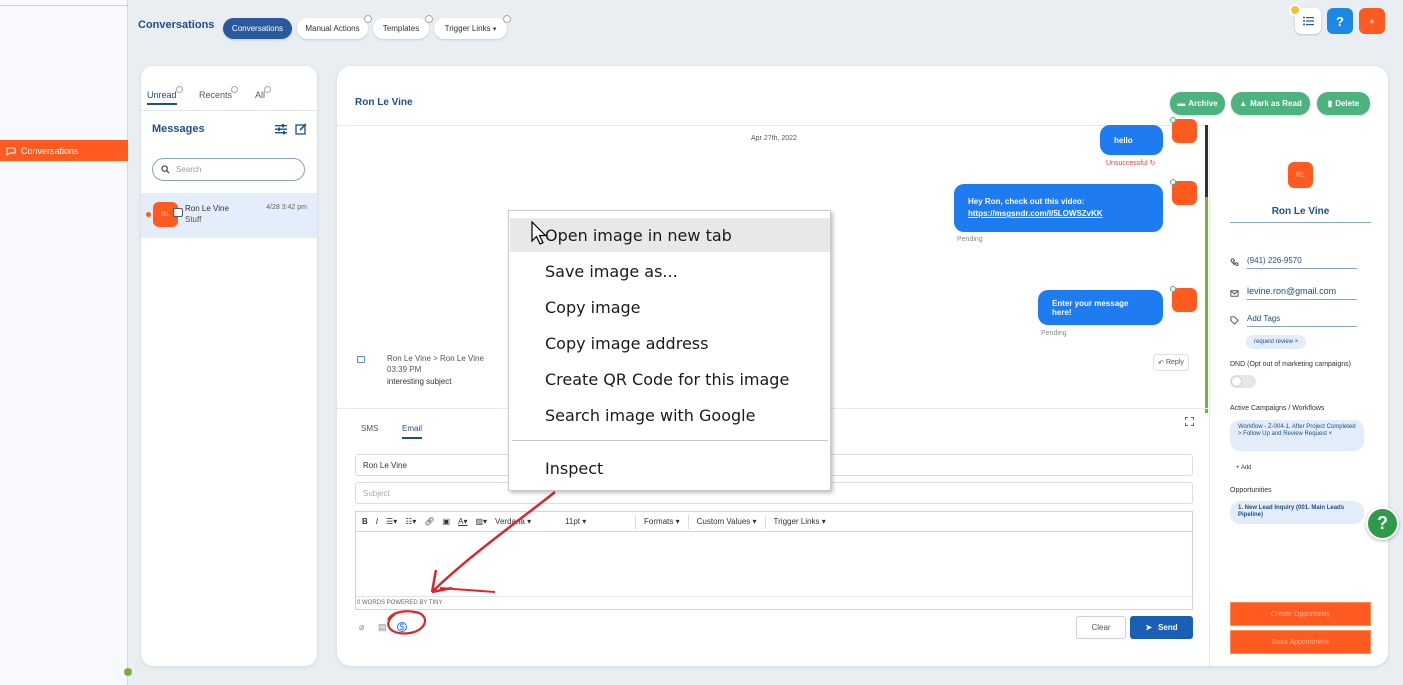 This screenshot has width=1403, height=685. What do you see at coordinates (1058, 214) in the screenshot?
I see `message-link: https://msgsndr.com/l/5LOWSZvKK` at bounding box center [1058, 214].